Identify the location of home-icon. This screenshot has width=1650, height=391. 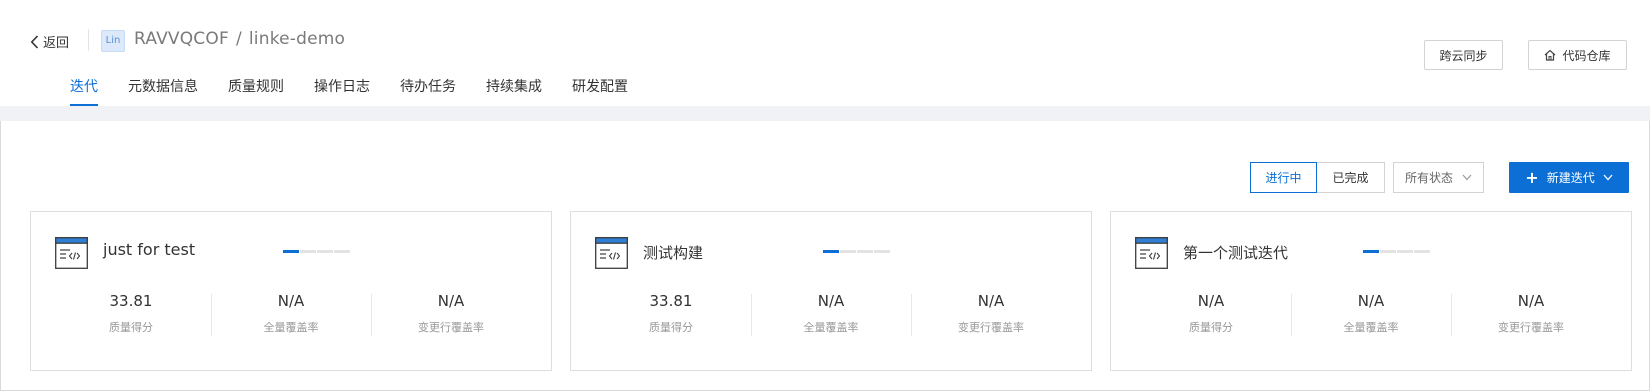
(1550, 55).